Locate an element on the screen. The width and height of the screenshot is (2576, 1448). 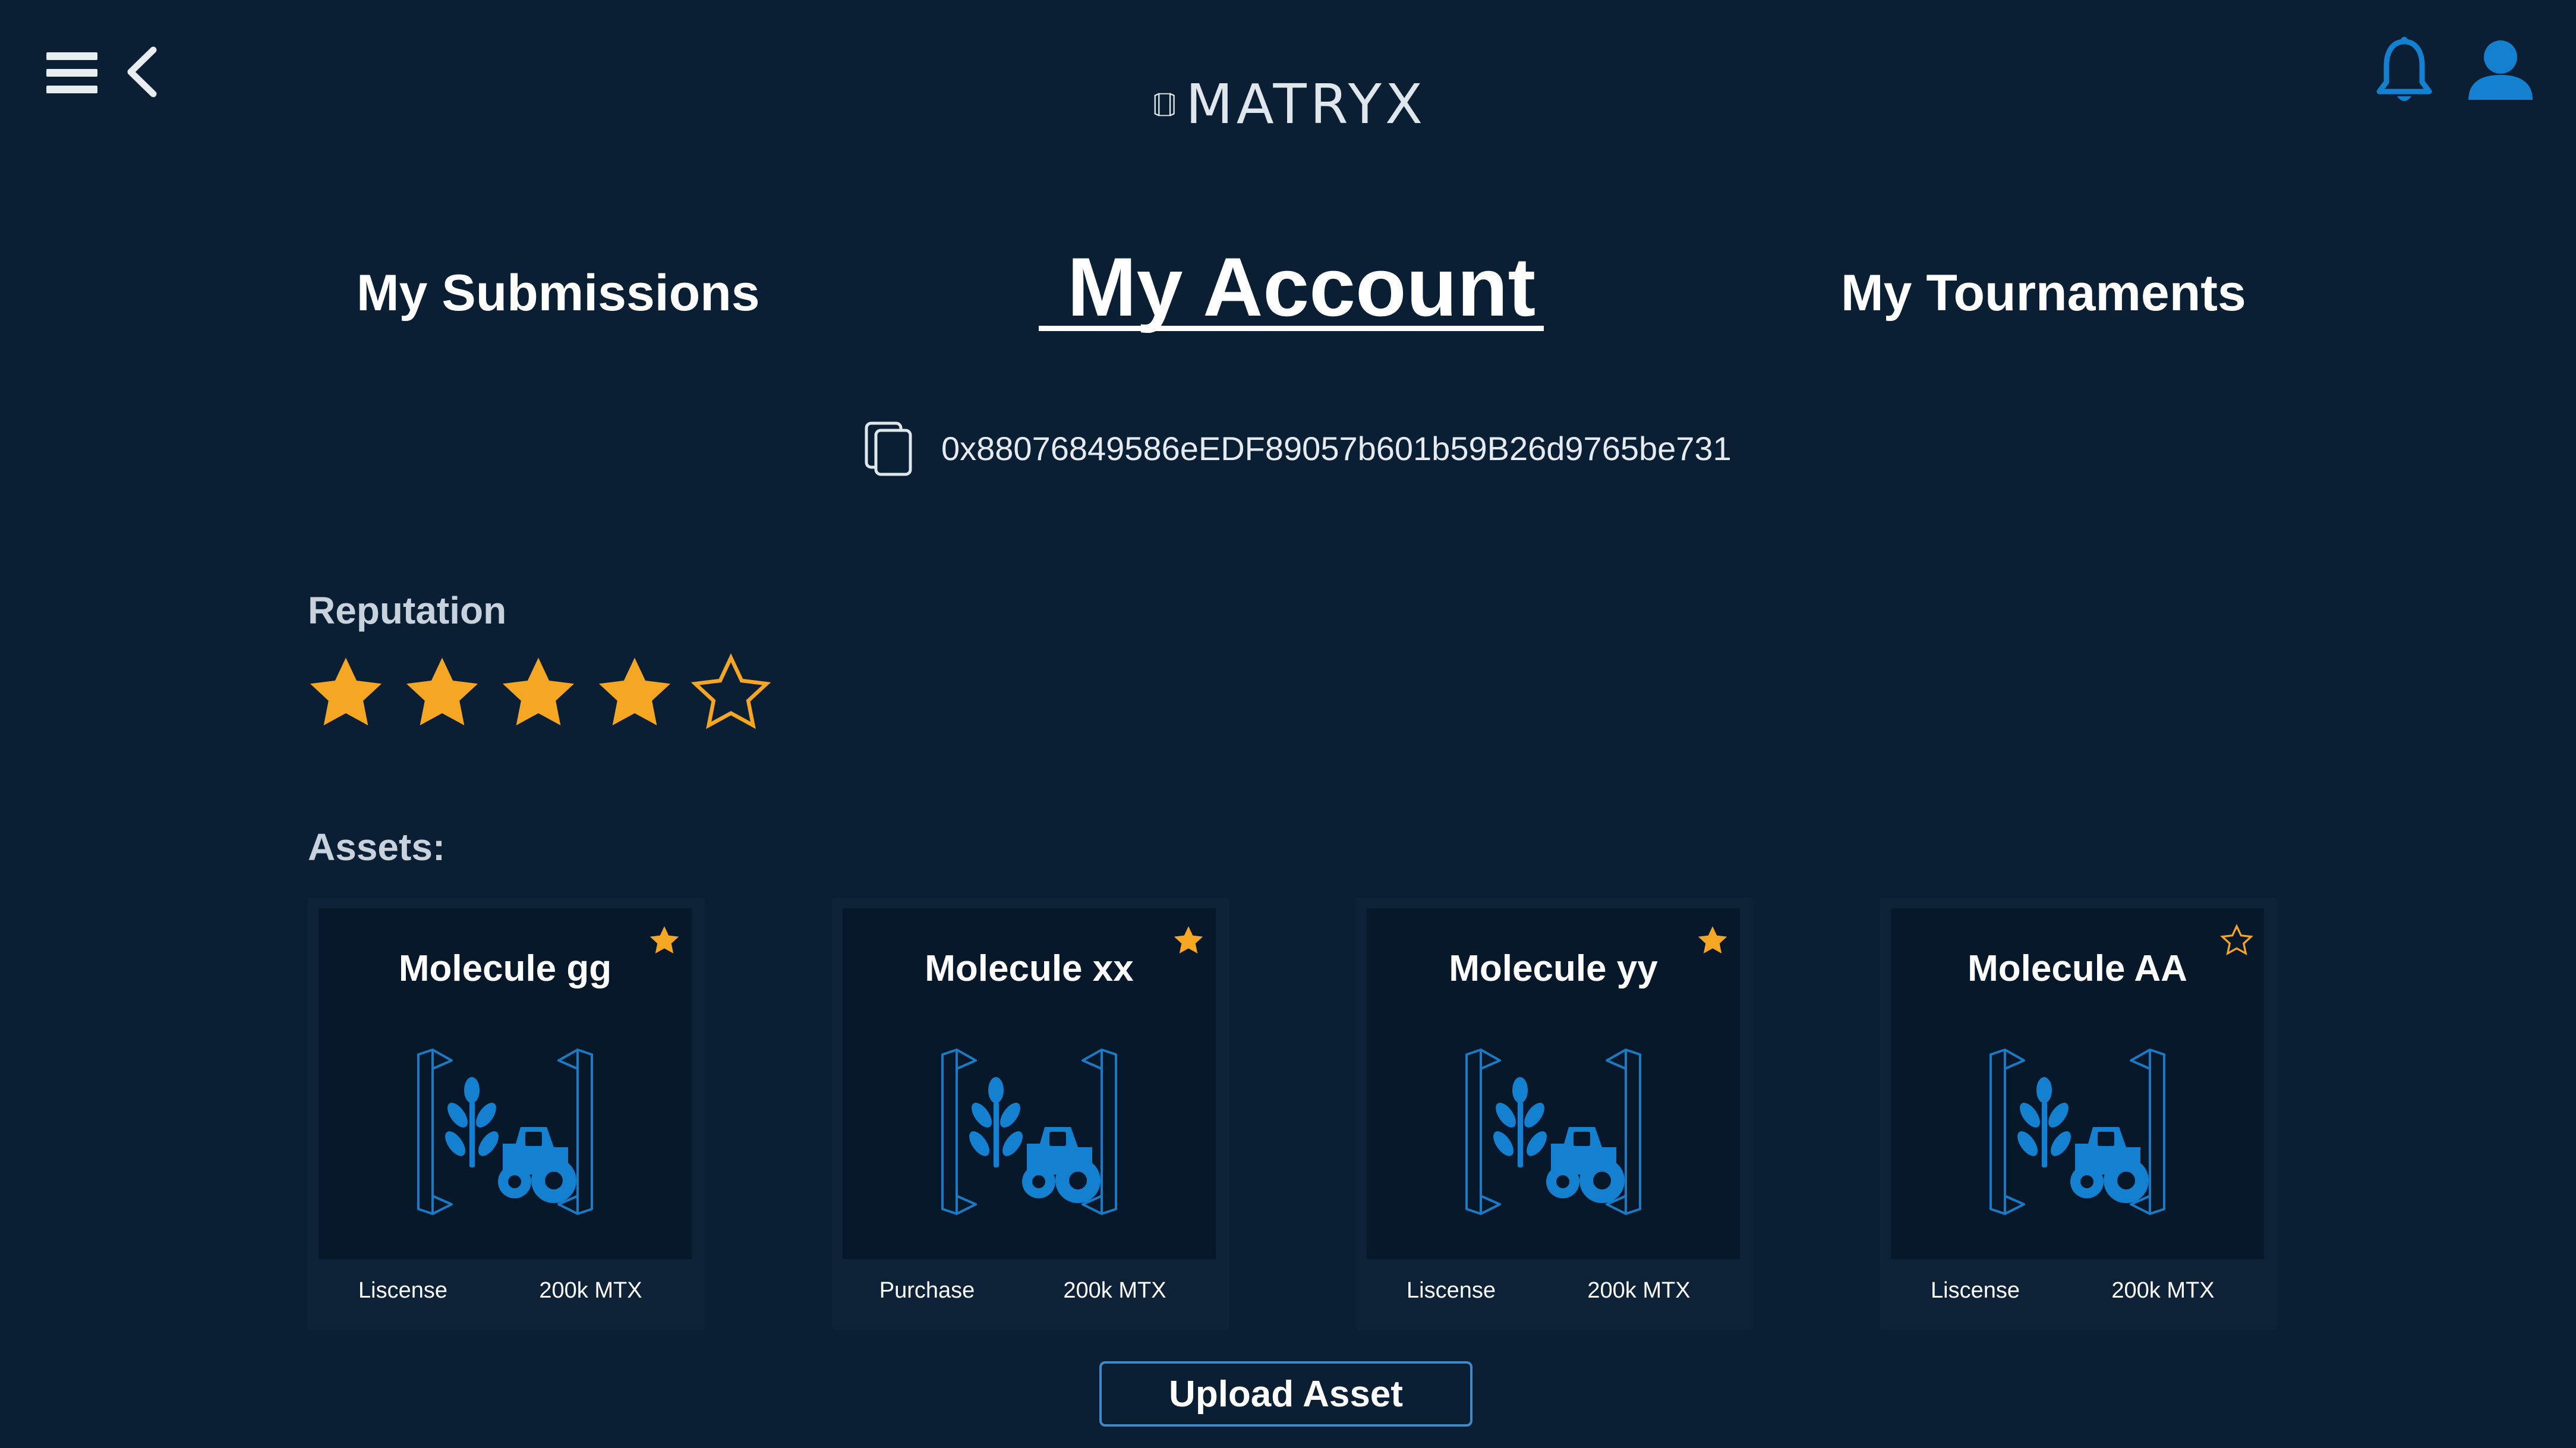
asset-action-link: Purchase is located at coordinates (927, 1291).